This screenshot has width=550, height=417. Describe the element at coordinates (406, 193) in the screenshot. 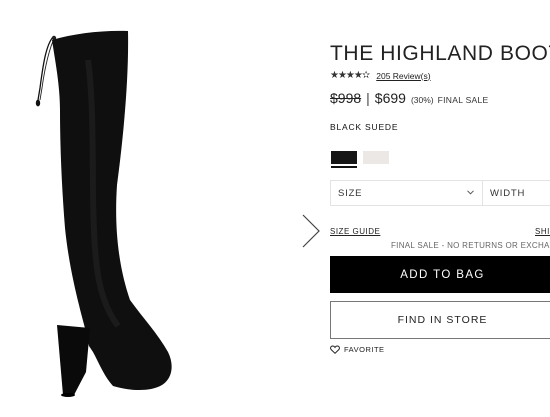

I see `size-select: SIZE` at that location.